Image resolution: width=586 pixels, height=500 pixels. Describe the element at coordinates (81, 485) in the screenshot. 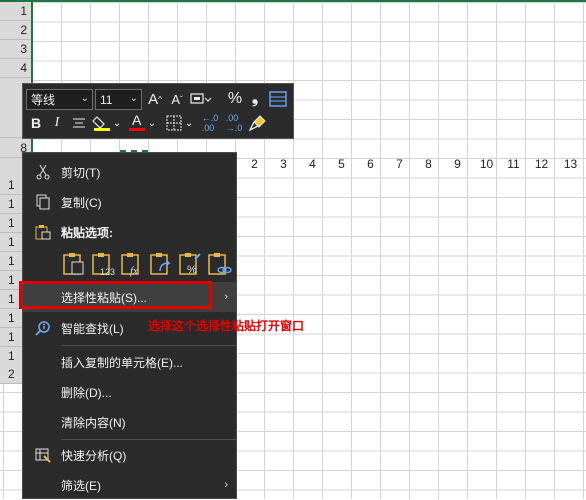

I see `menu-item-label: 筛选(E)` at that location.